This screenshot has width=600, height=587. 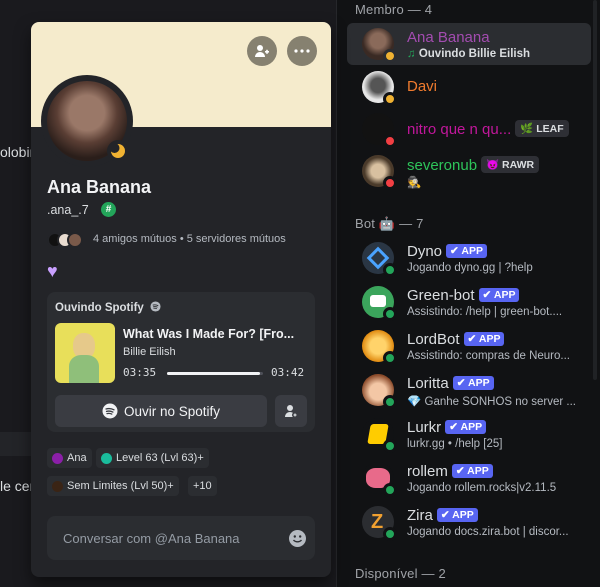 What do you see at coordinates (68, 210) in the screenshot?
I see `username: .ana_.7` at bounding box center [68, 210].